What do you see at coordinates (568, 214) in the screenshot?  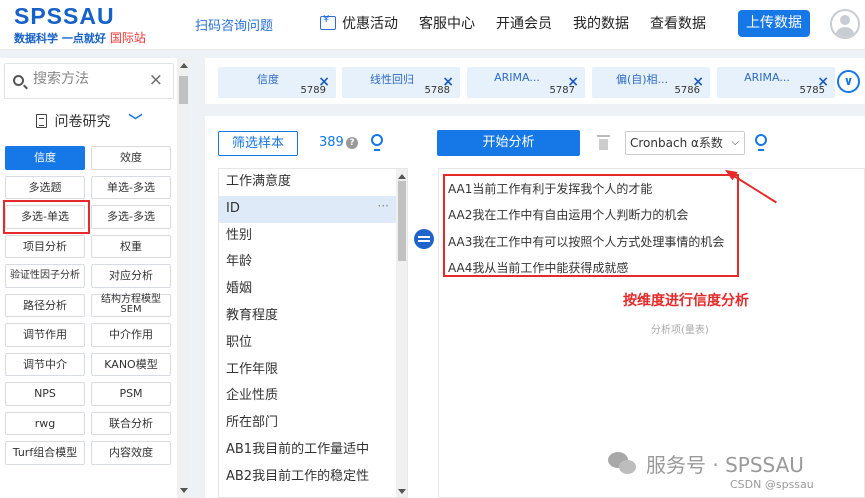 I see `selected-item: AA2我在工作中有自由运用个人判断力的机会` at bounding box center [568, 214].